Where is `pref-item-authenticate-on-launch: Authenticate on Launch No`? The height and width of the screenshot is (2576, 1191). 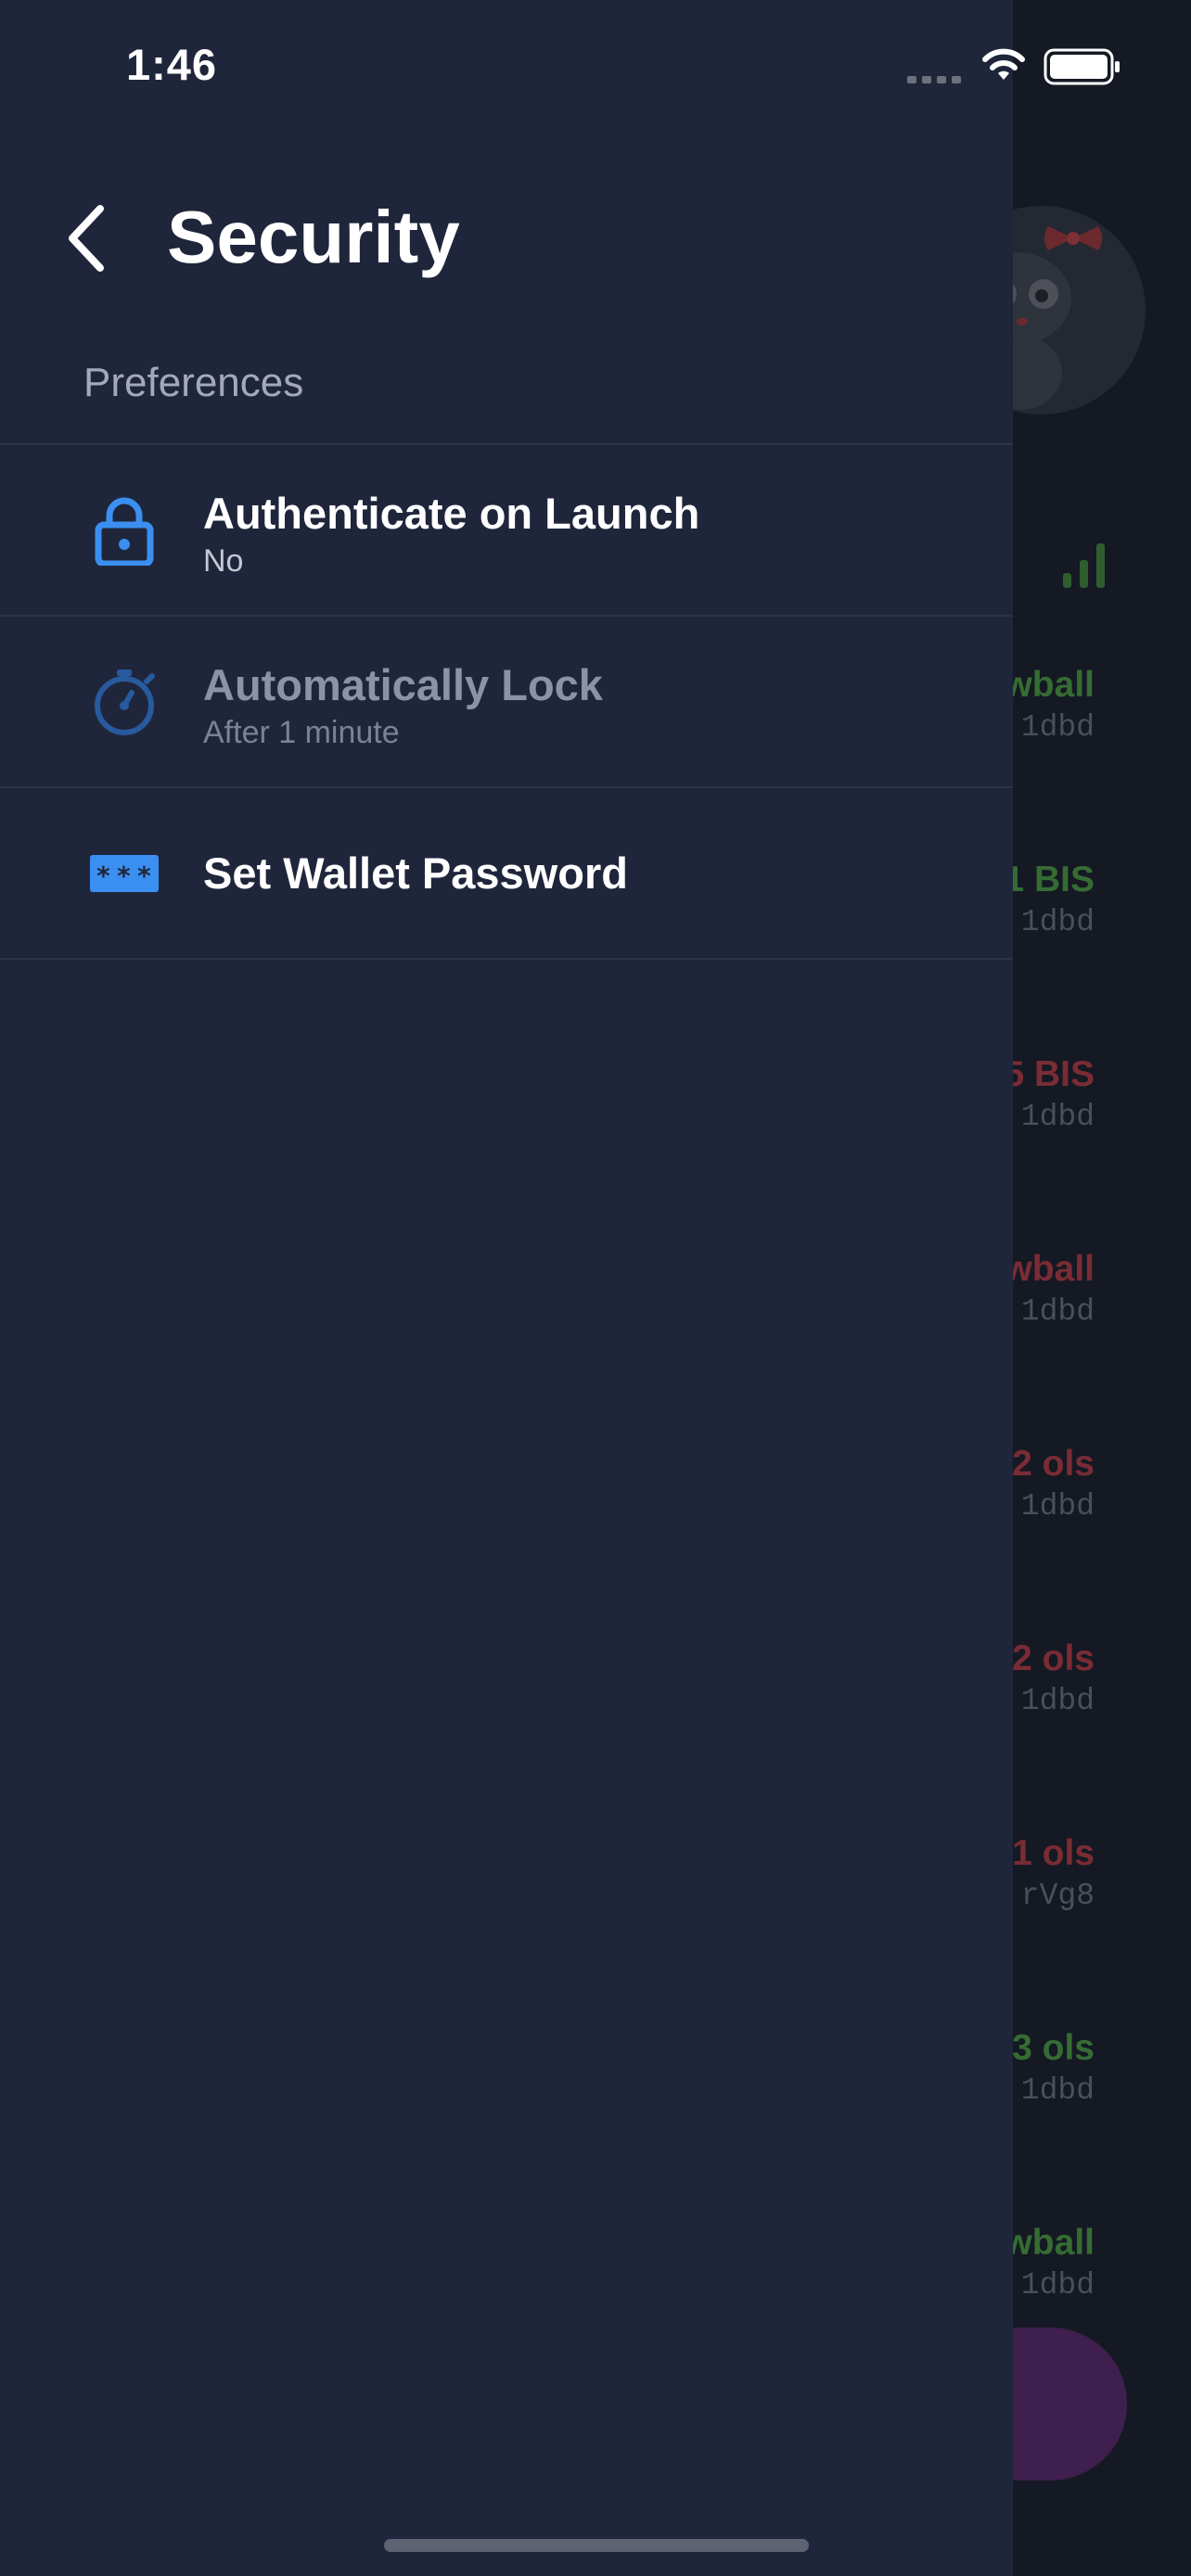
pref-item-authenticate-on-launch: Authenticate on Launch No is located at coordinates (506, 529).